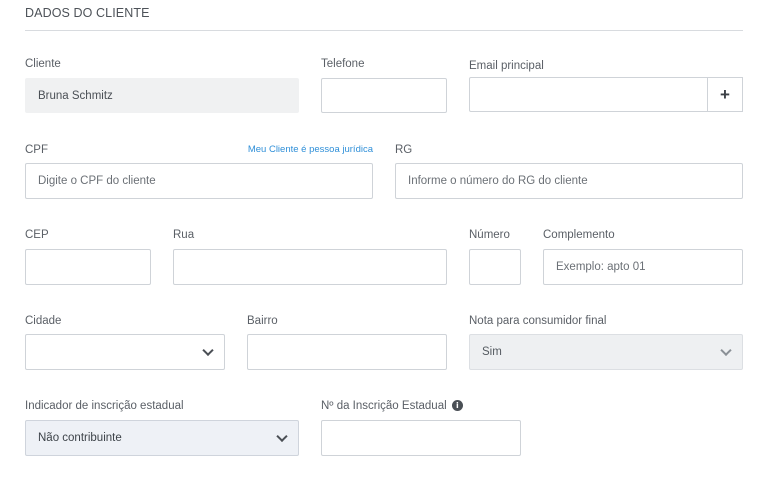  I want to click on indicador-value: Não contribuinte, so click(80, 438).